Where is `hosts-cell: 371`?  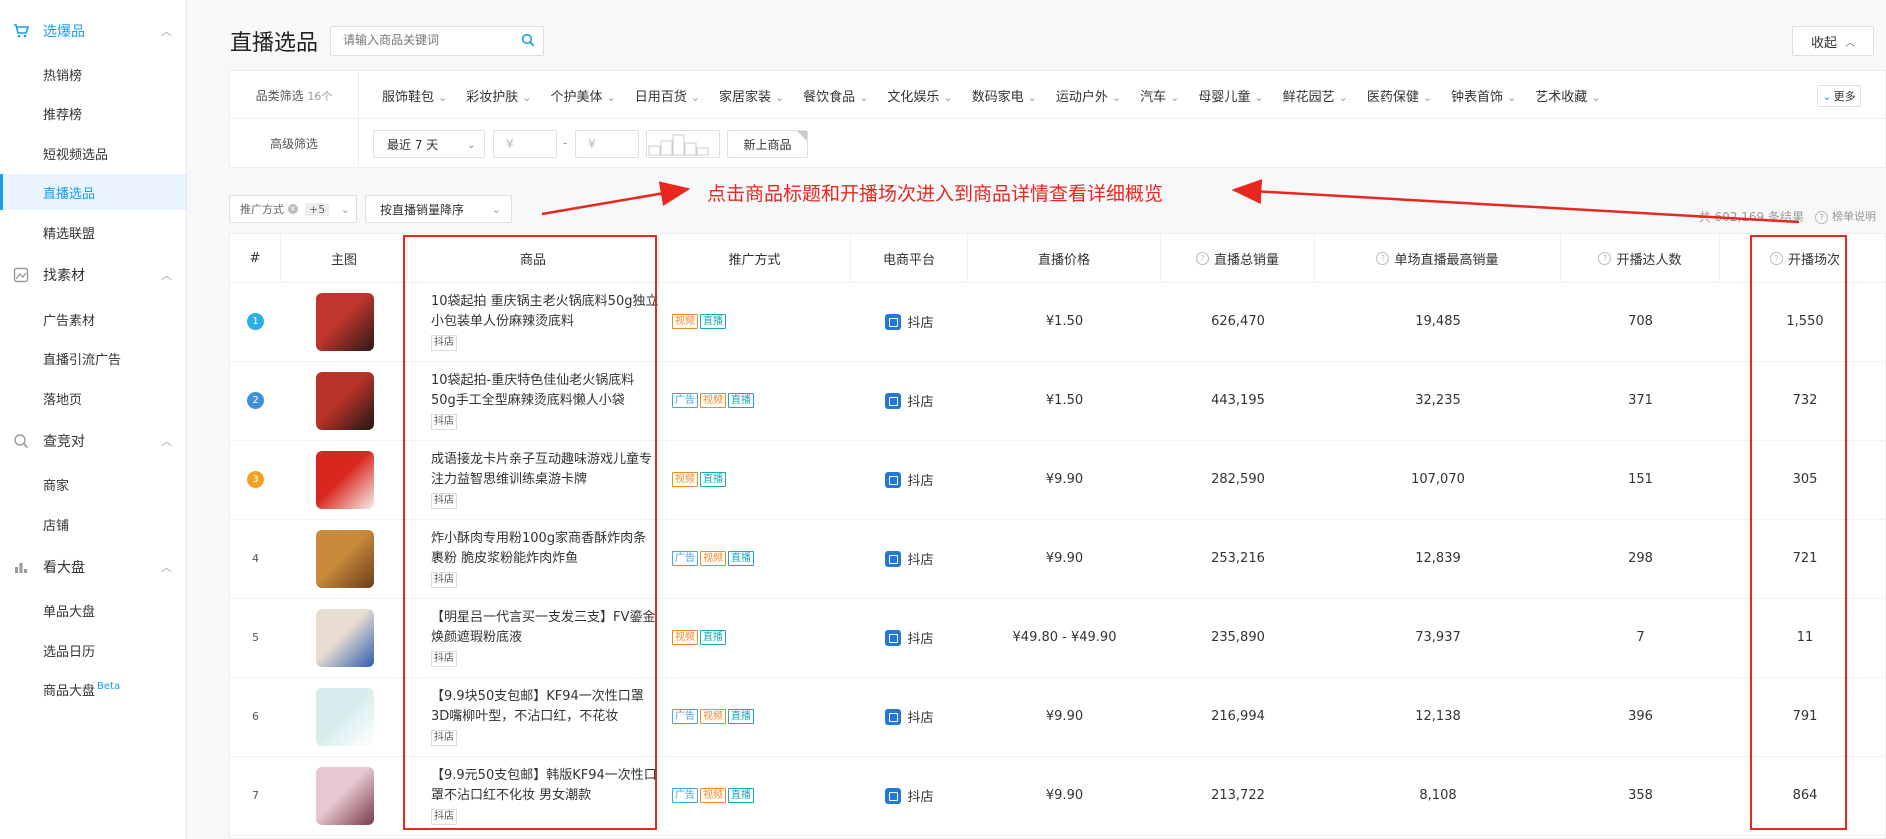 hosts-cell: 371 is located at coordinates (1640, 400).